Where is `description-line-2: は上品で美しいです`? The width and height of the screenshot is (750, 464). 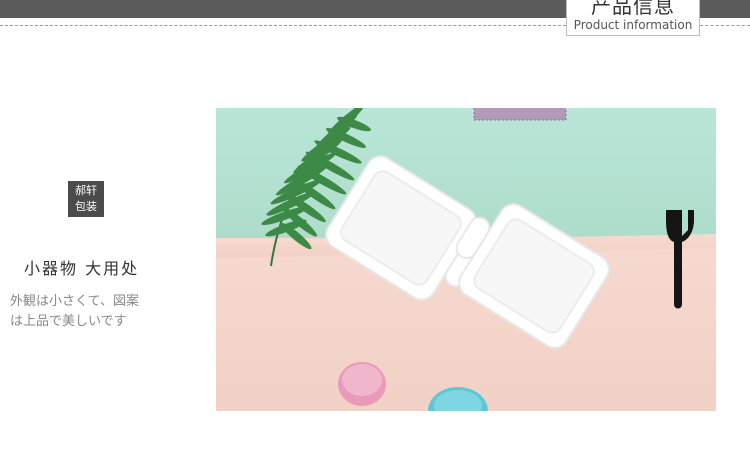
description-line-2: は上品で美しいです is located at coordinates (68, 321).